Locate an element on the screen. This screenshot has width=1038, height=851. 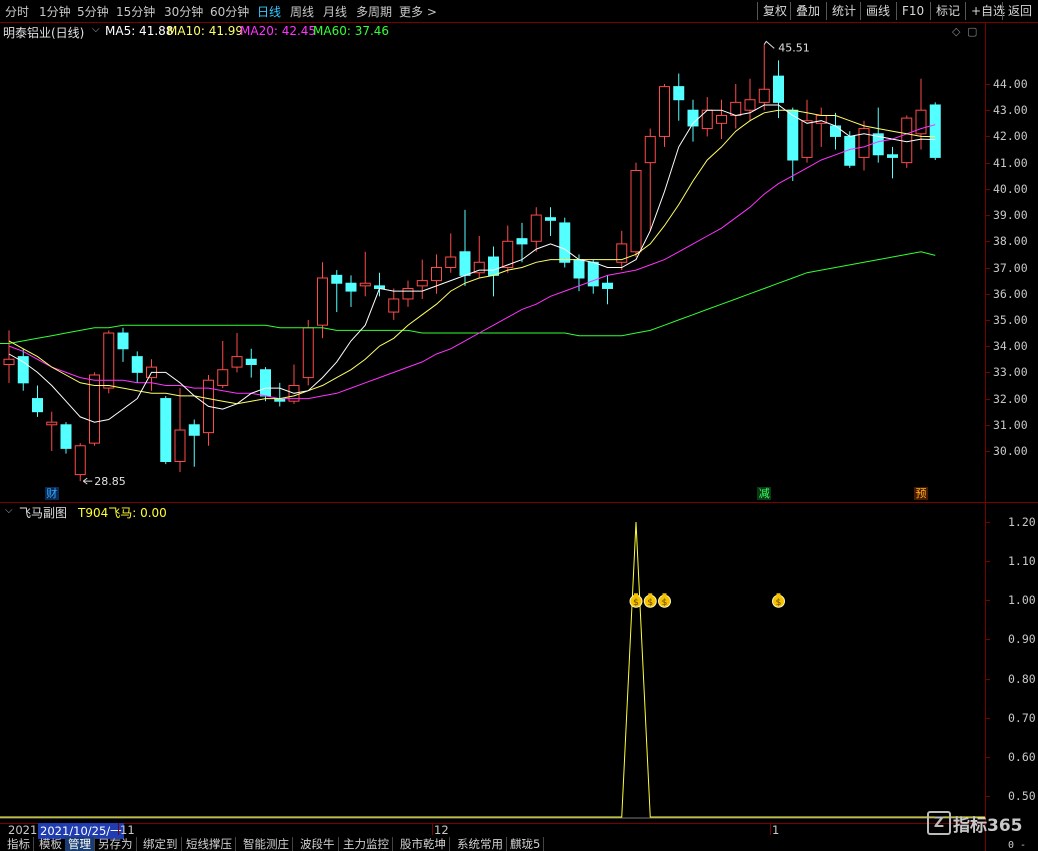
period-tab: 月线 is located at coordinates (335, 11).